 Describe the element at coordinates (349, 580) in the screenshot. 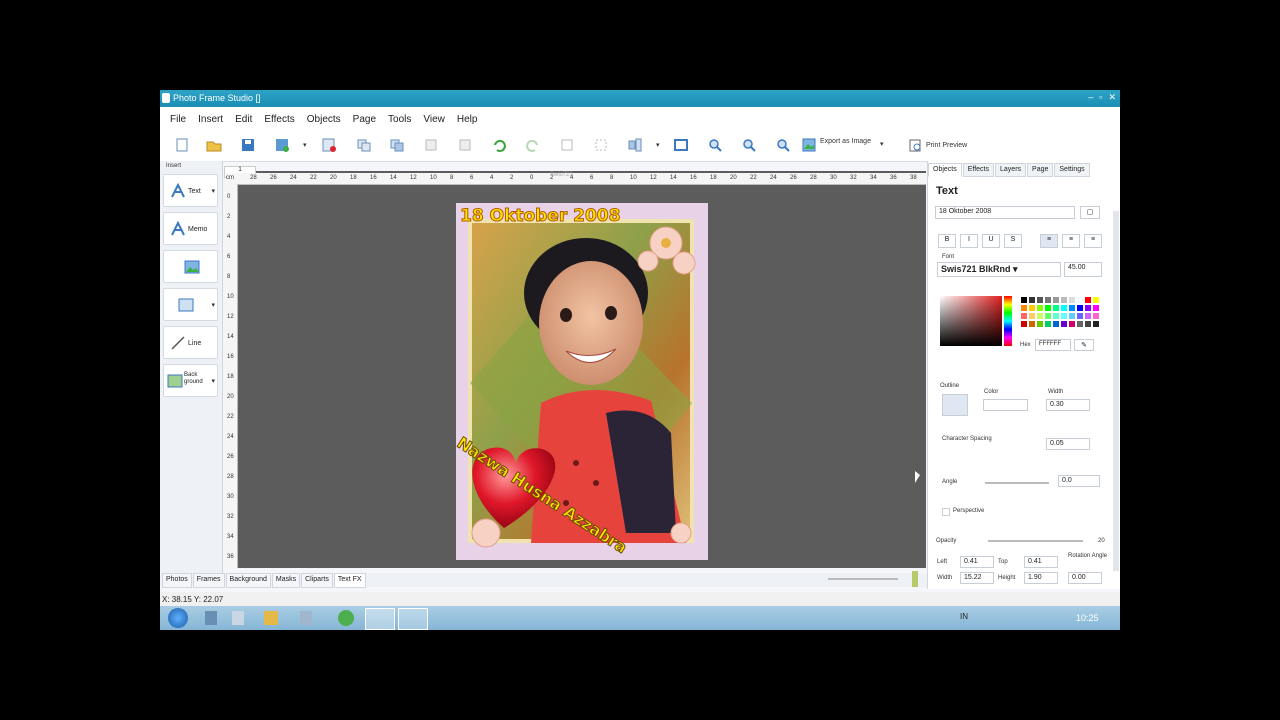

I see `tab-text-fx: Text FX` at that location.